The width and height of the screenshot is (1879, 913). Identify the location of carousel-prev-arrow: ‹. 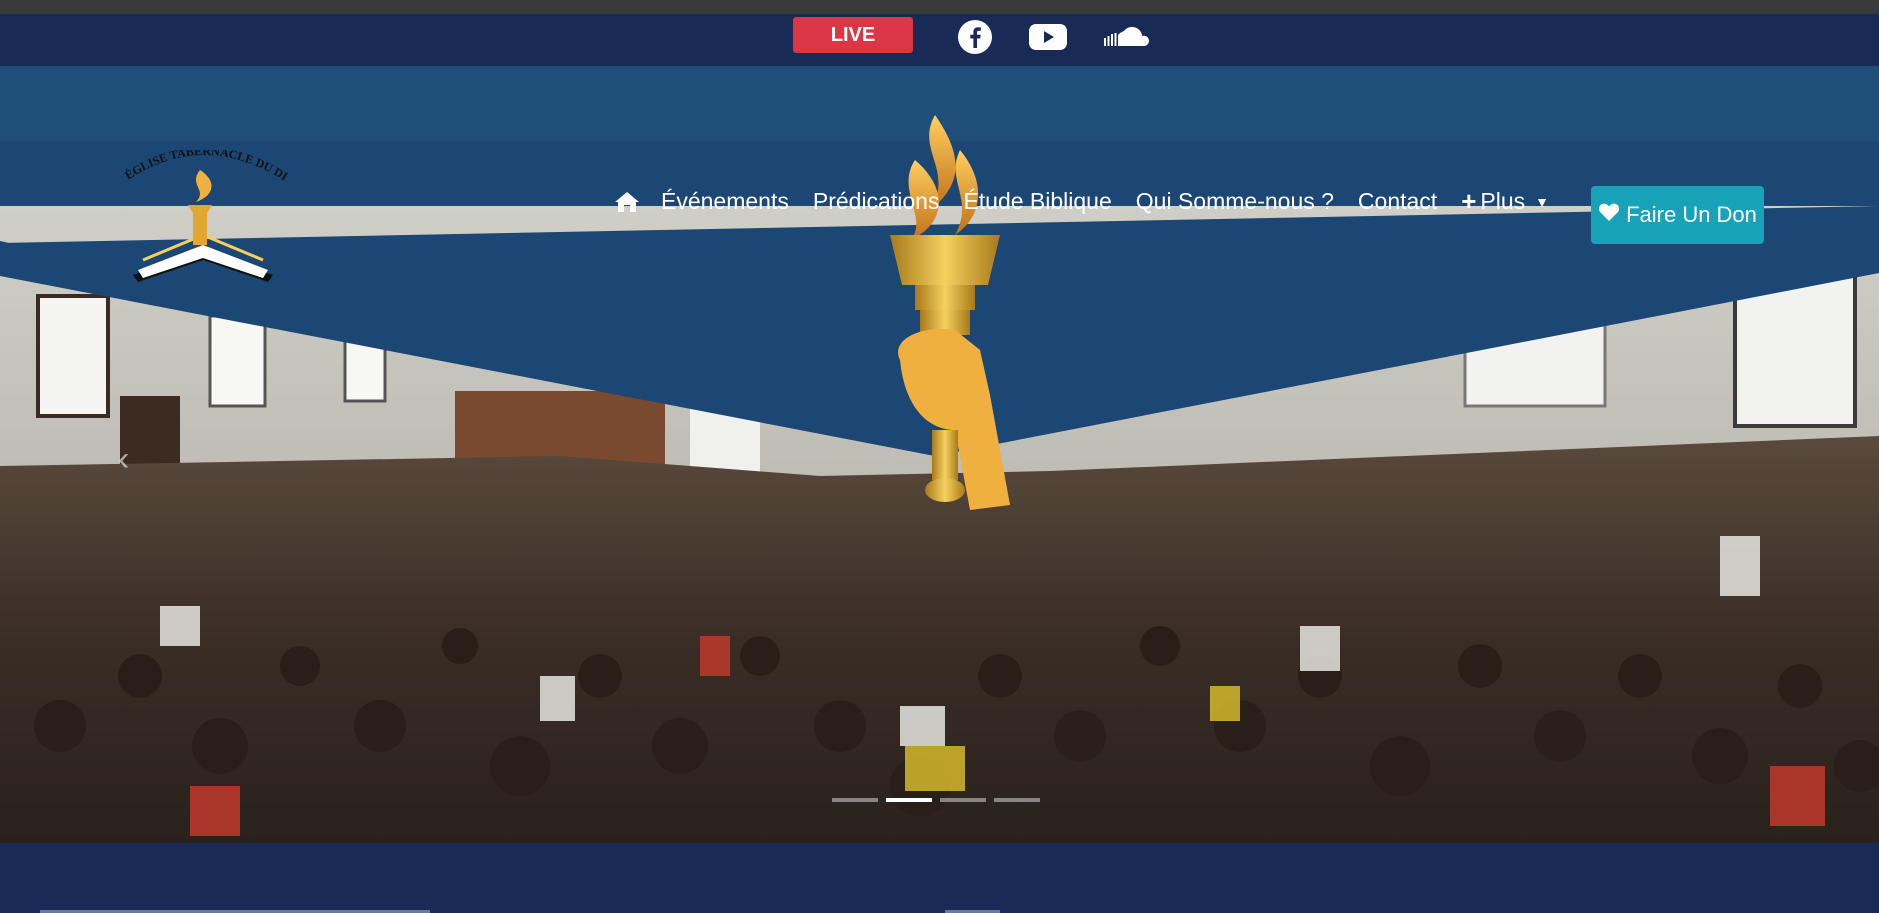
(123, 459).